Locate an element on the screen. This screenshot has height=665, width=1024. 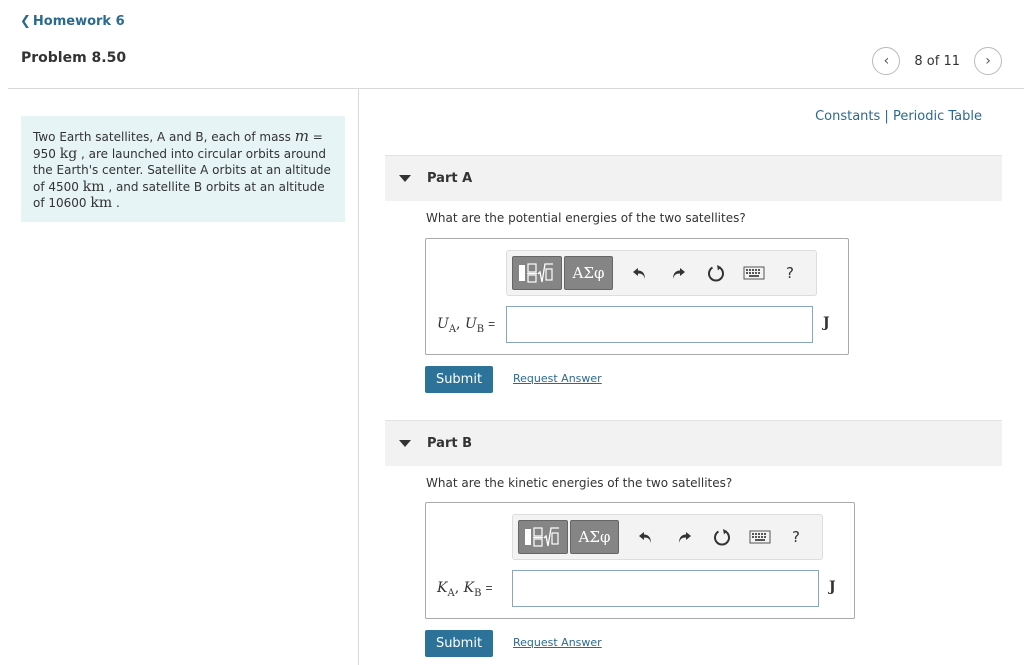
part-b-answer-box: ΑΣφ ? KA, KB = J is located at coordinates (640, 560).